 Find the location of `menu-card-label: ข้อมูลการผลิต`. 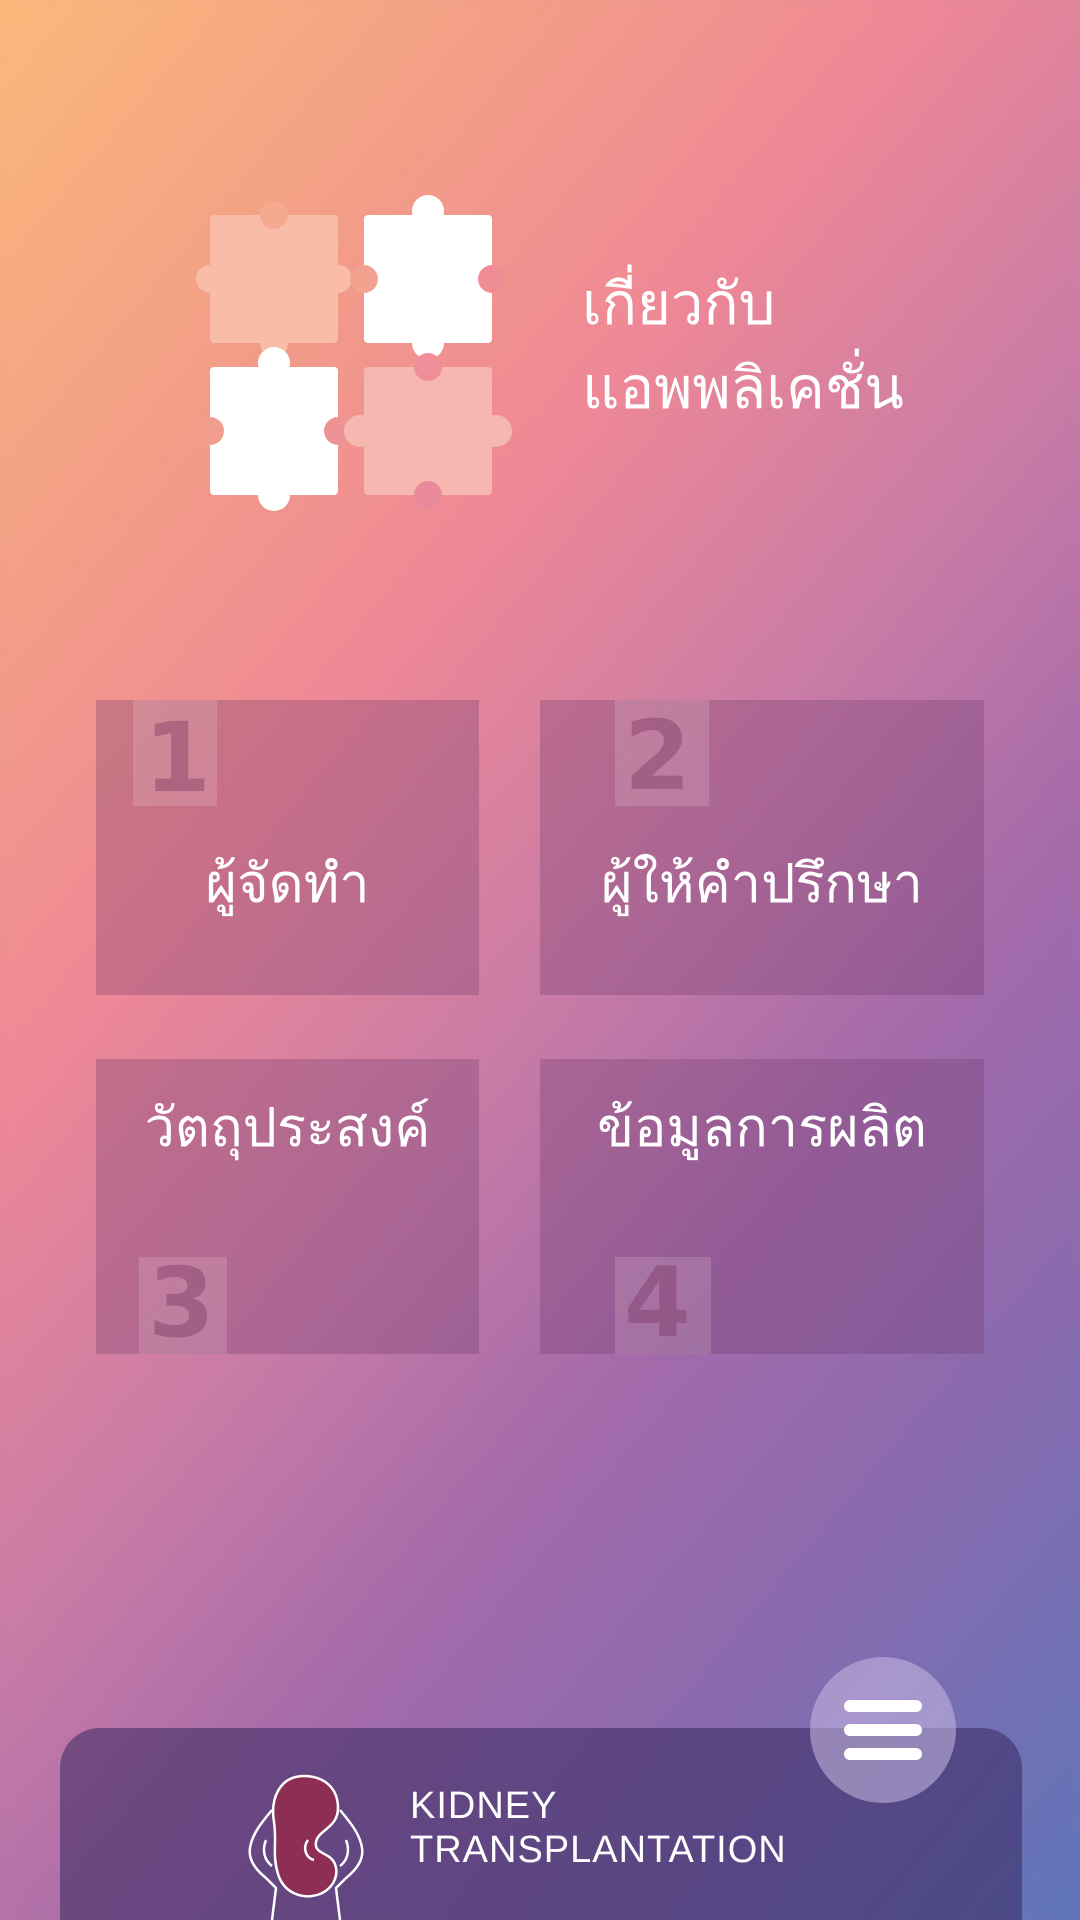

menu-card-label: ข้อมูลการผลิต is located at coordinates (762, 1127).